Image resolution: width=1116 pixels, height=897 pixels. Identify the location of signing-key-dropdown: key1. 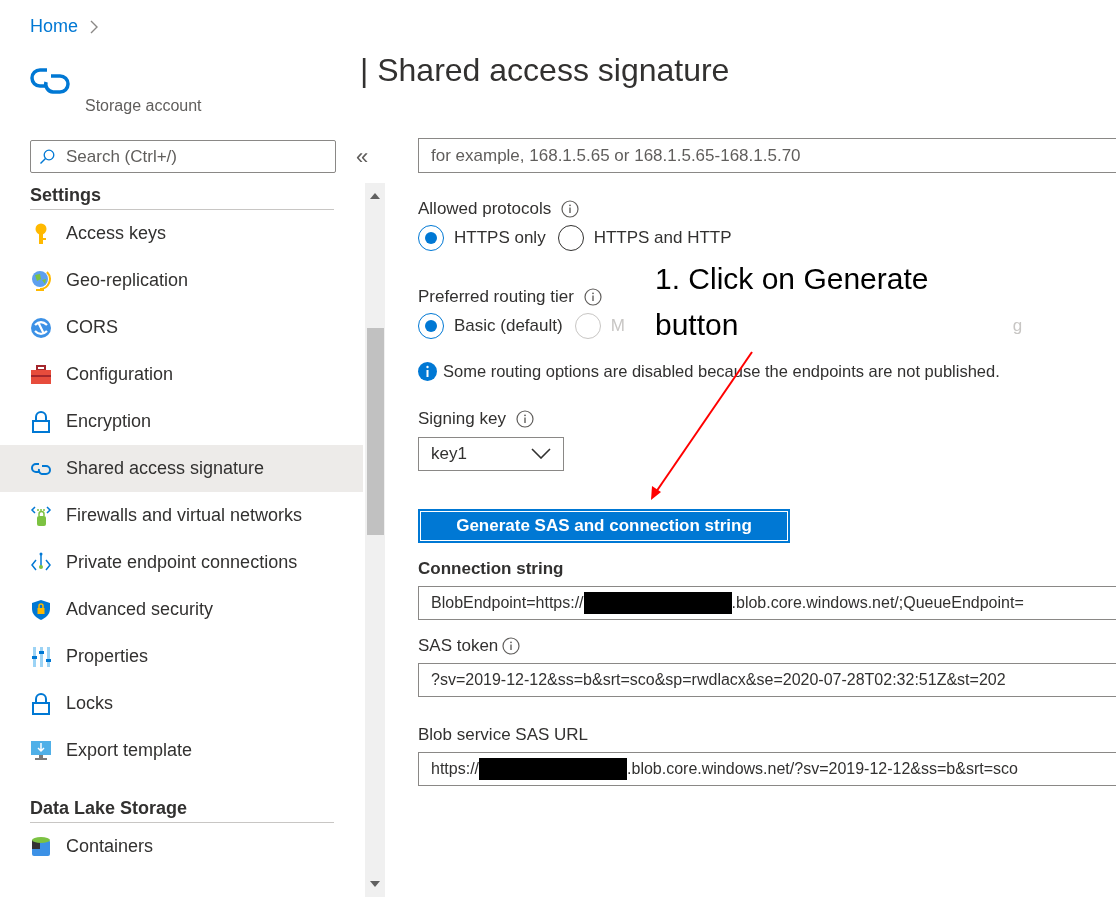
(491, 453).